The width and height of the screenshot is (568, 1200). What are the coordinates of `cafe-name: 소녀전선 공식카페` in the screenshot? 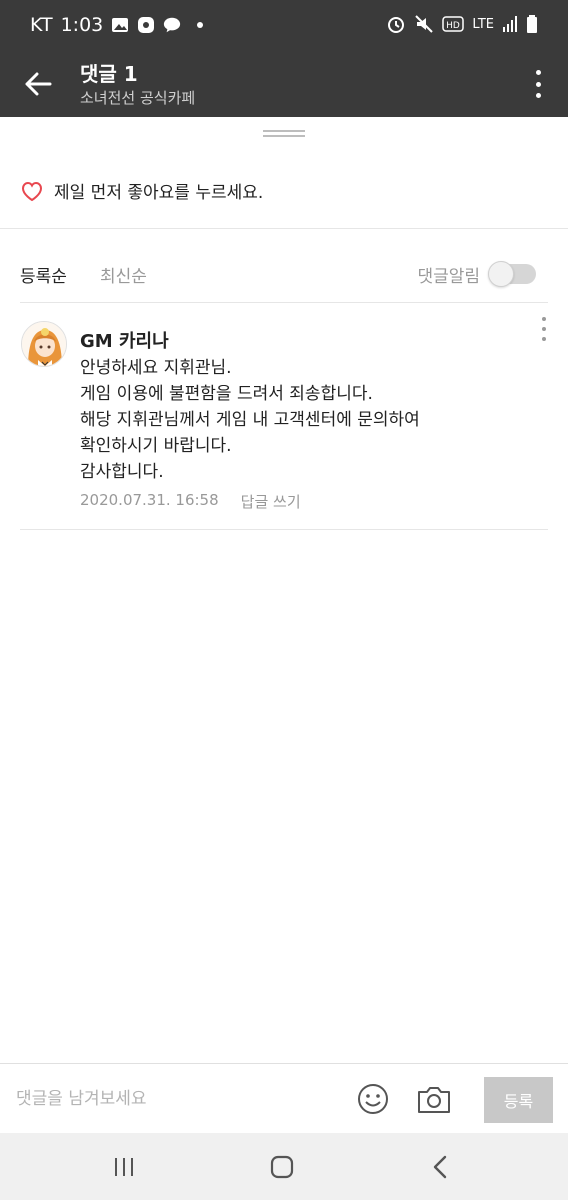 It's located at (138, 98).